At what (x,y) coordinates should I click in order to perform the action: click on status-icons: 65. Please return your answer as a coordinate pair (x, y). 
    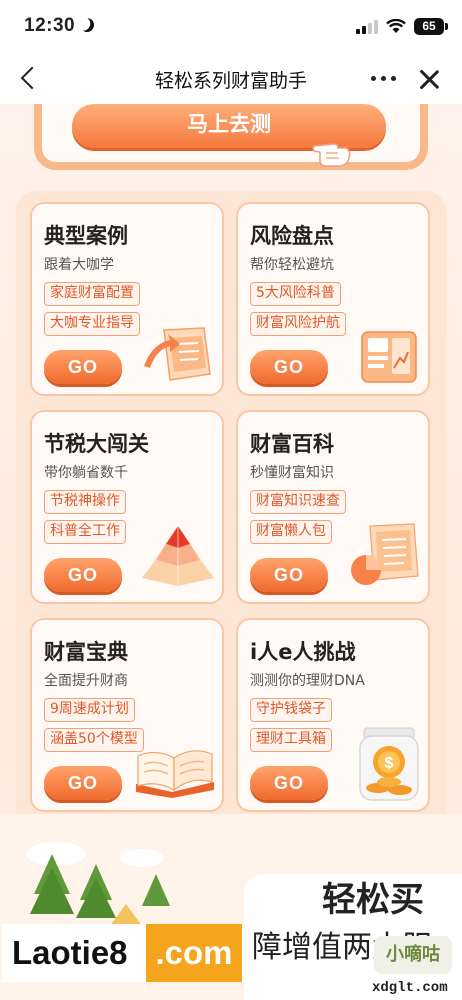
    Looking at the image, I should click on (402, 26).